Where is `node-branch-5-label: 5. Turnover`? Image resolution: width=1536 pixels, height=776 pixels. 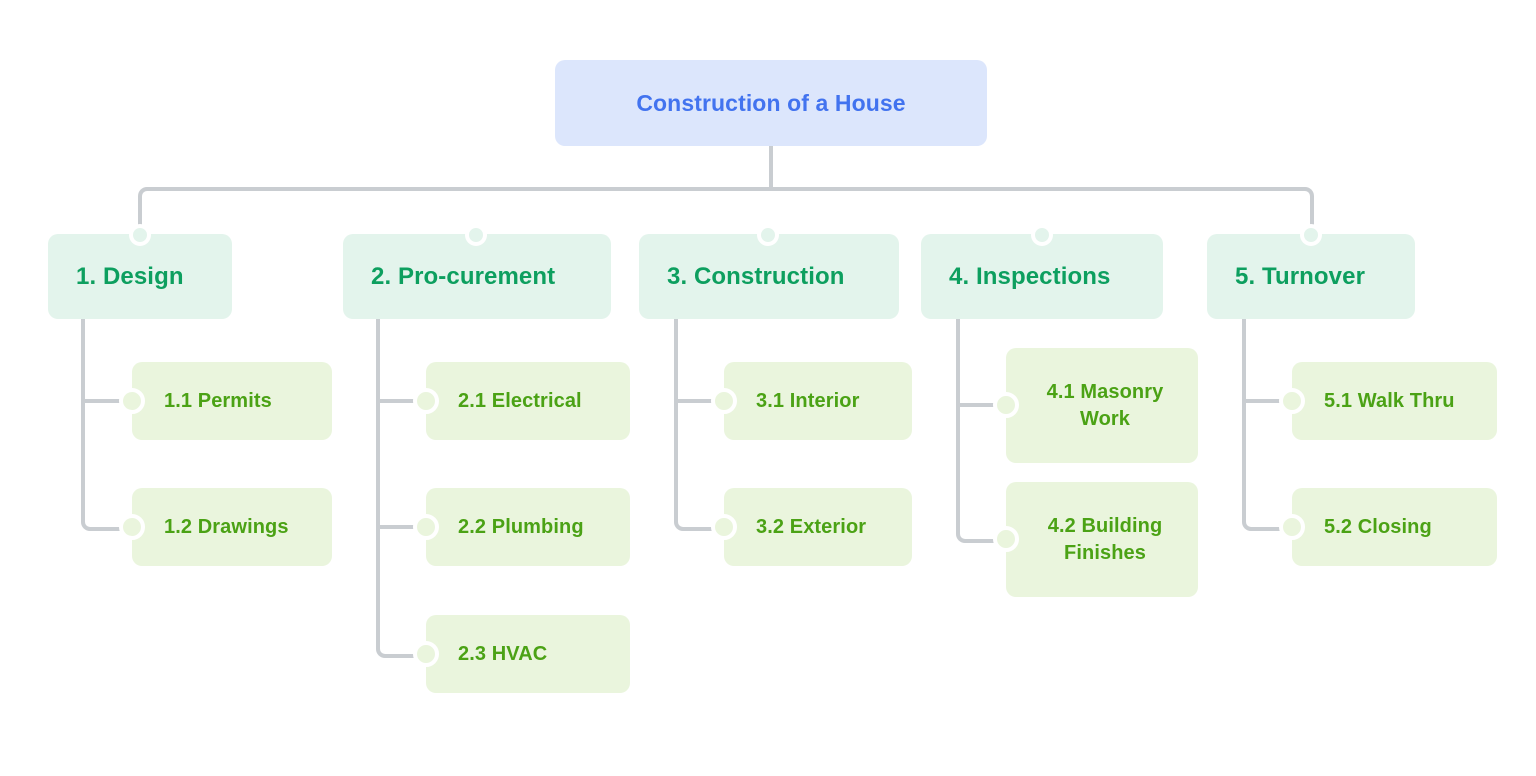
node-branch-5-label: 5. Turnover is located at coordinates (1300, 276).